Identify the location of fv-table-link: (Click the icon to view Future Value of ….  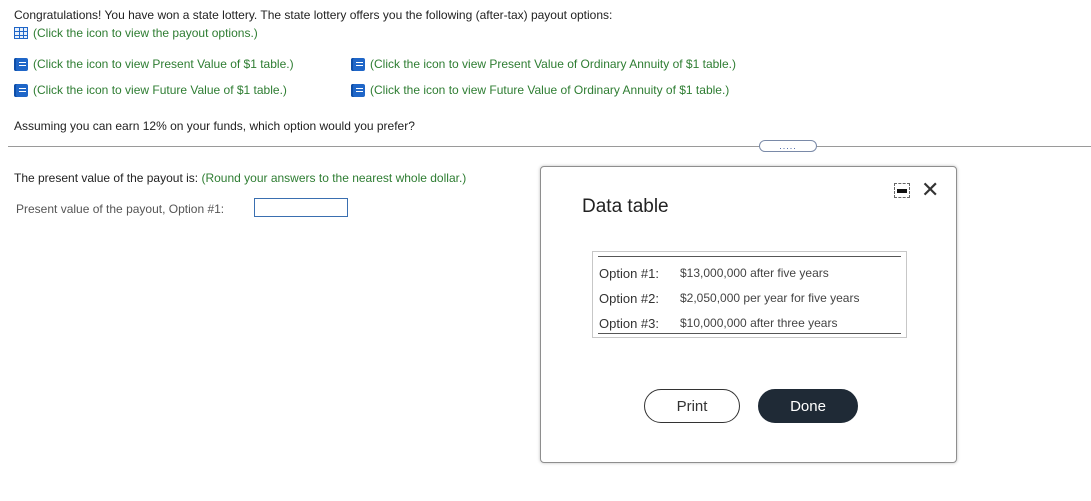
(150, 90).